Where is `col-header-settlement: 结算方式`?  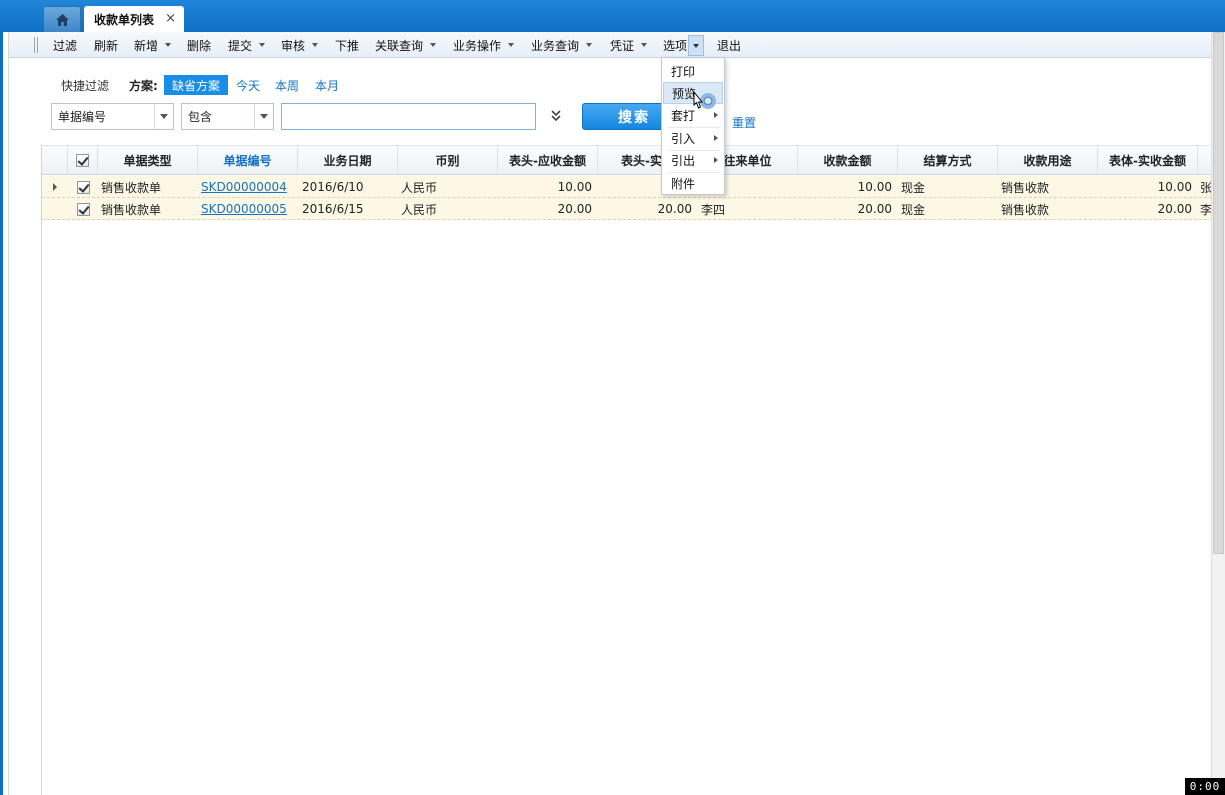
col-header-settlement: 结算方式 is located at coordinates (948, 160).